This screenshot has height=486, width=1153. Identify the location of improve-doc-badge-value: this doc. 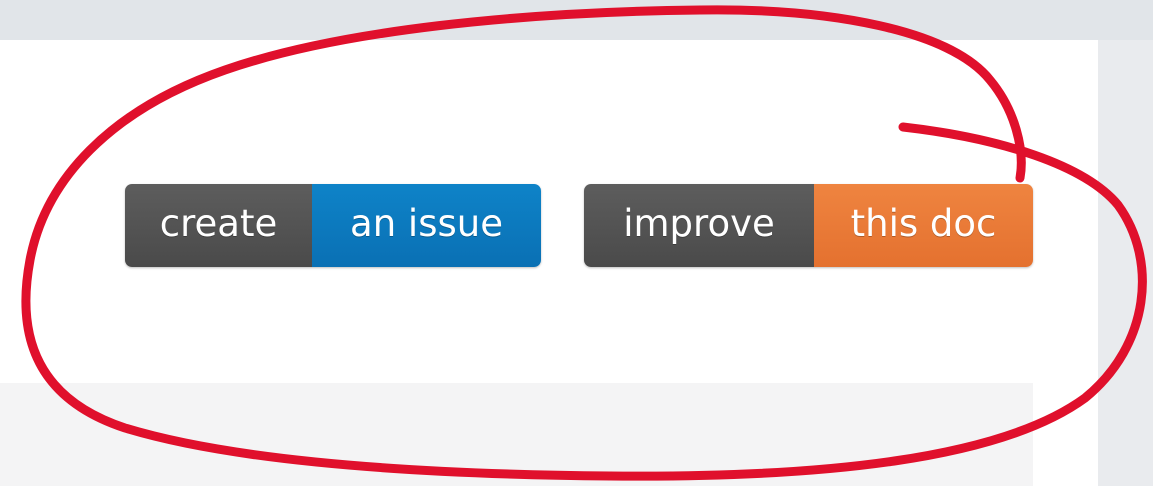
(923, 225).